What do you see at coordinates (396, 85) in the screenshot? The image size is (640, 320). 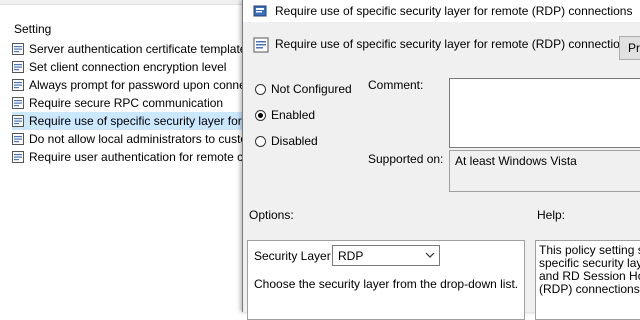 I see `comment-label: Comment:` at bounding box center [396, 85].